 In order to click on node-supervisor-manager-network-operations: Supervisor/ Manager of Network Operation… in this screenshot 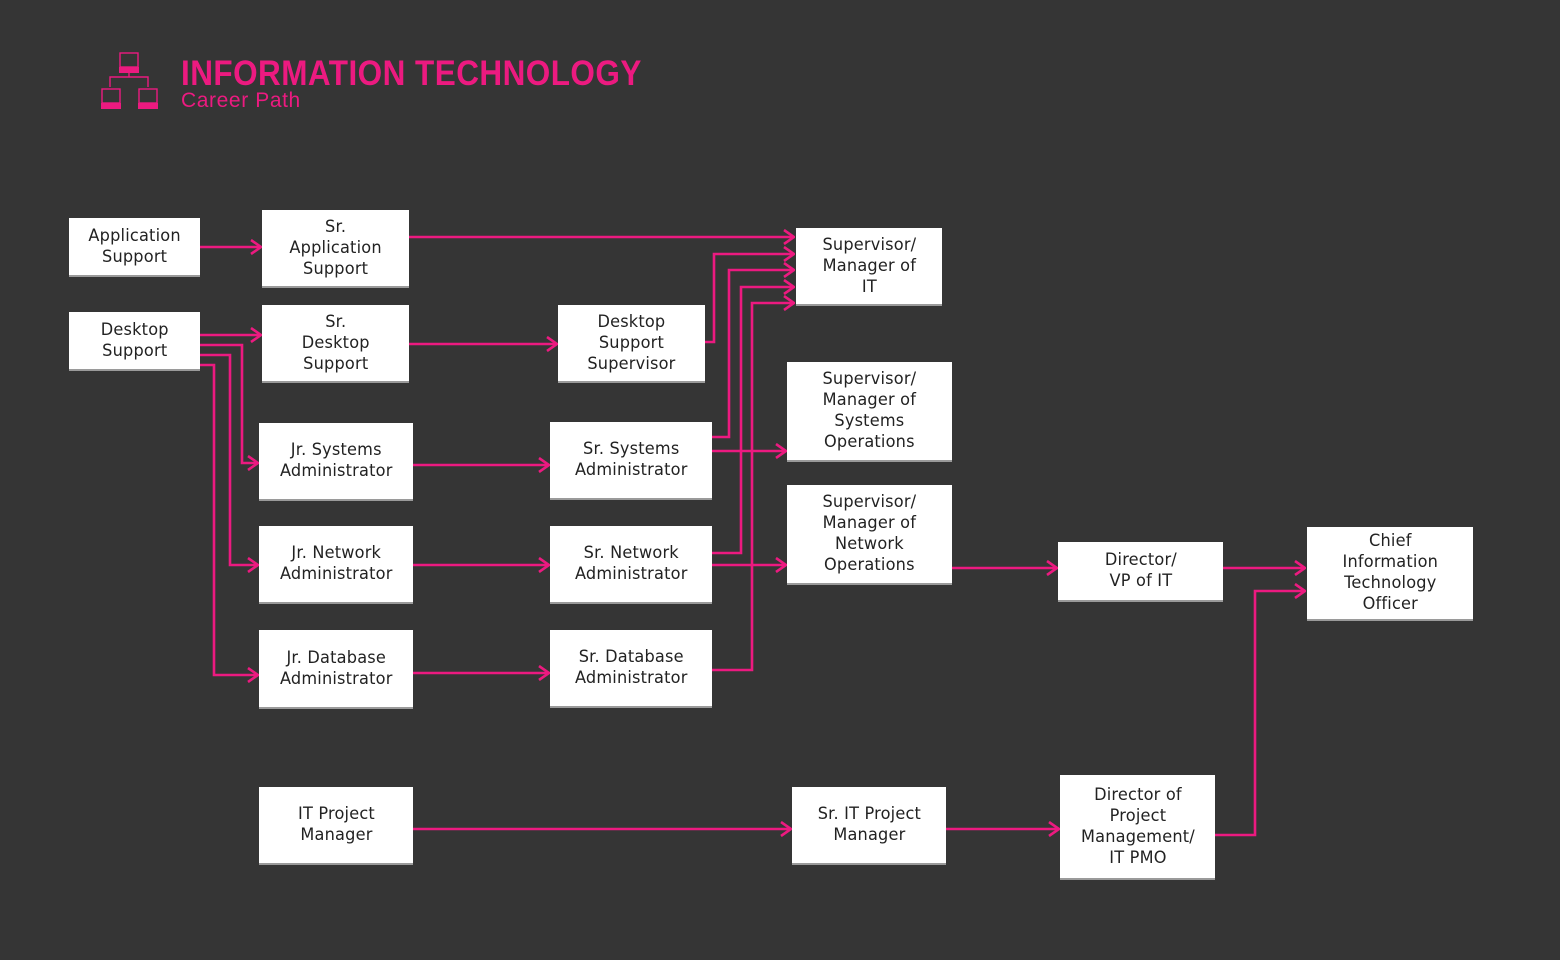, I will do `click(869, 535)`.